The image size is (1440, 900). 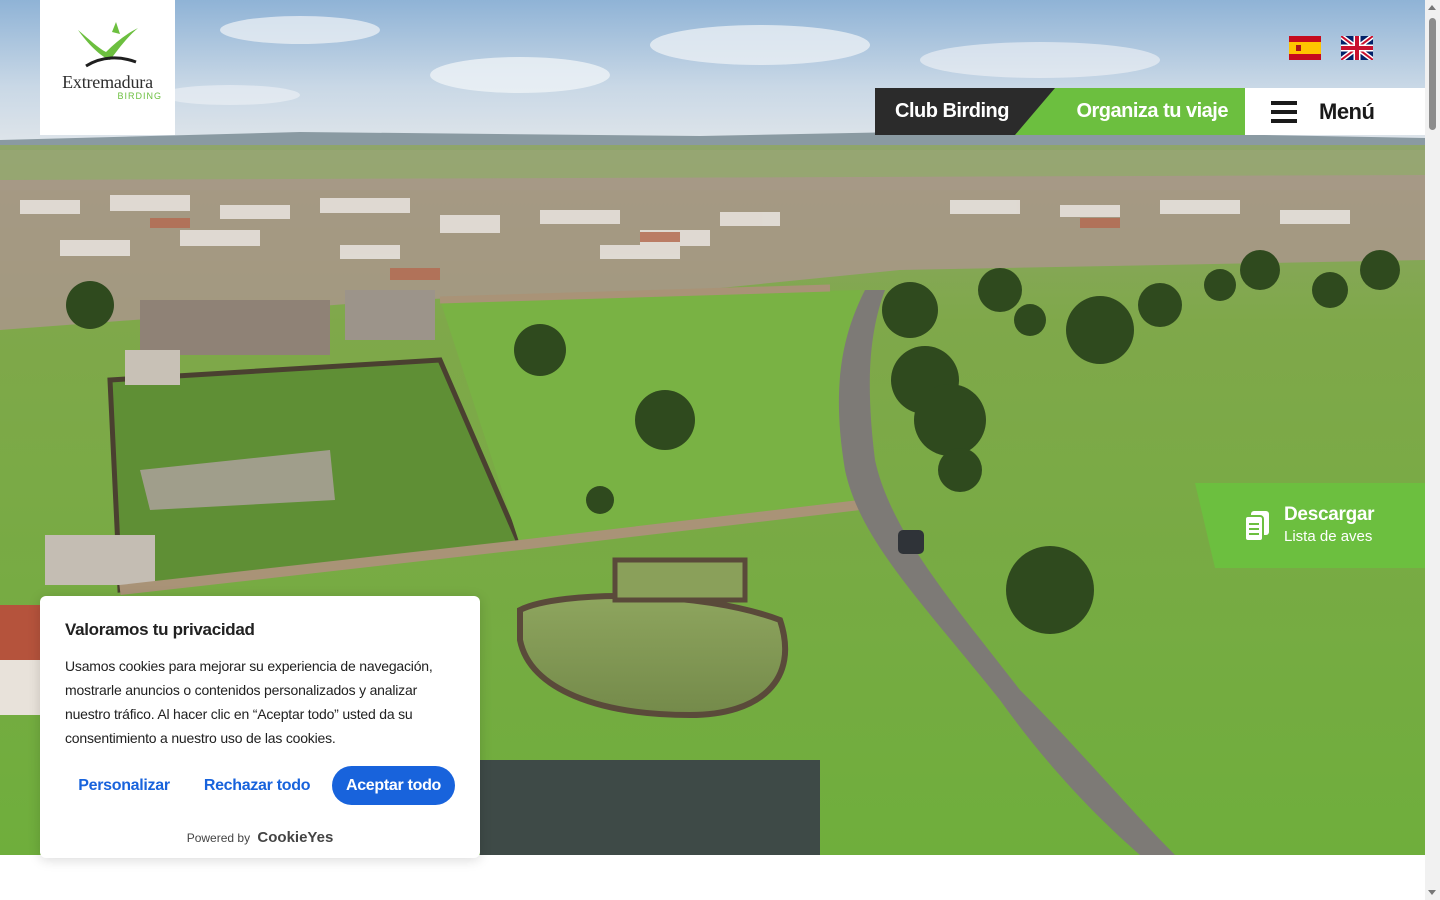 I want to click on menu-label: Menú, so click(x=1347, y=111).